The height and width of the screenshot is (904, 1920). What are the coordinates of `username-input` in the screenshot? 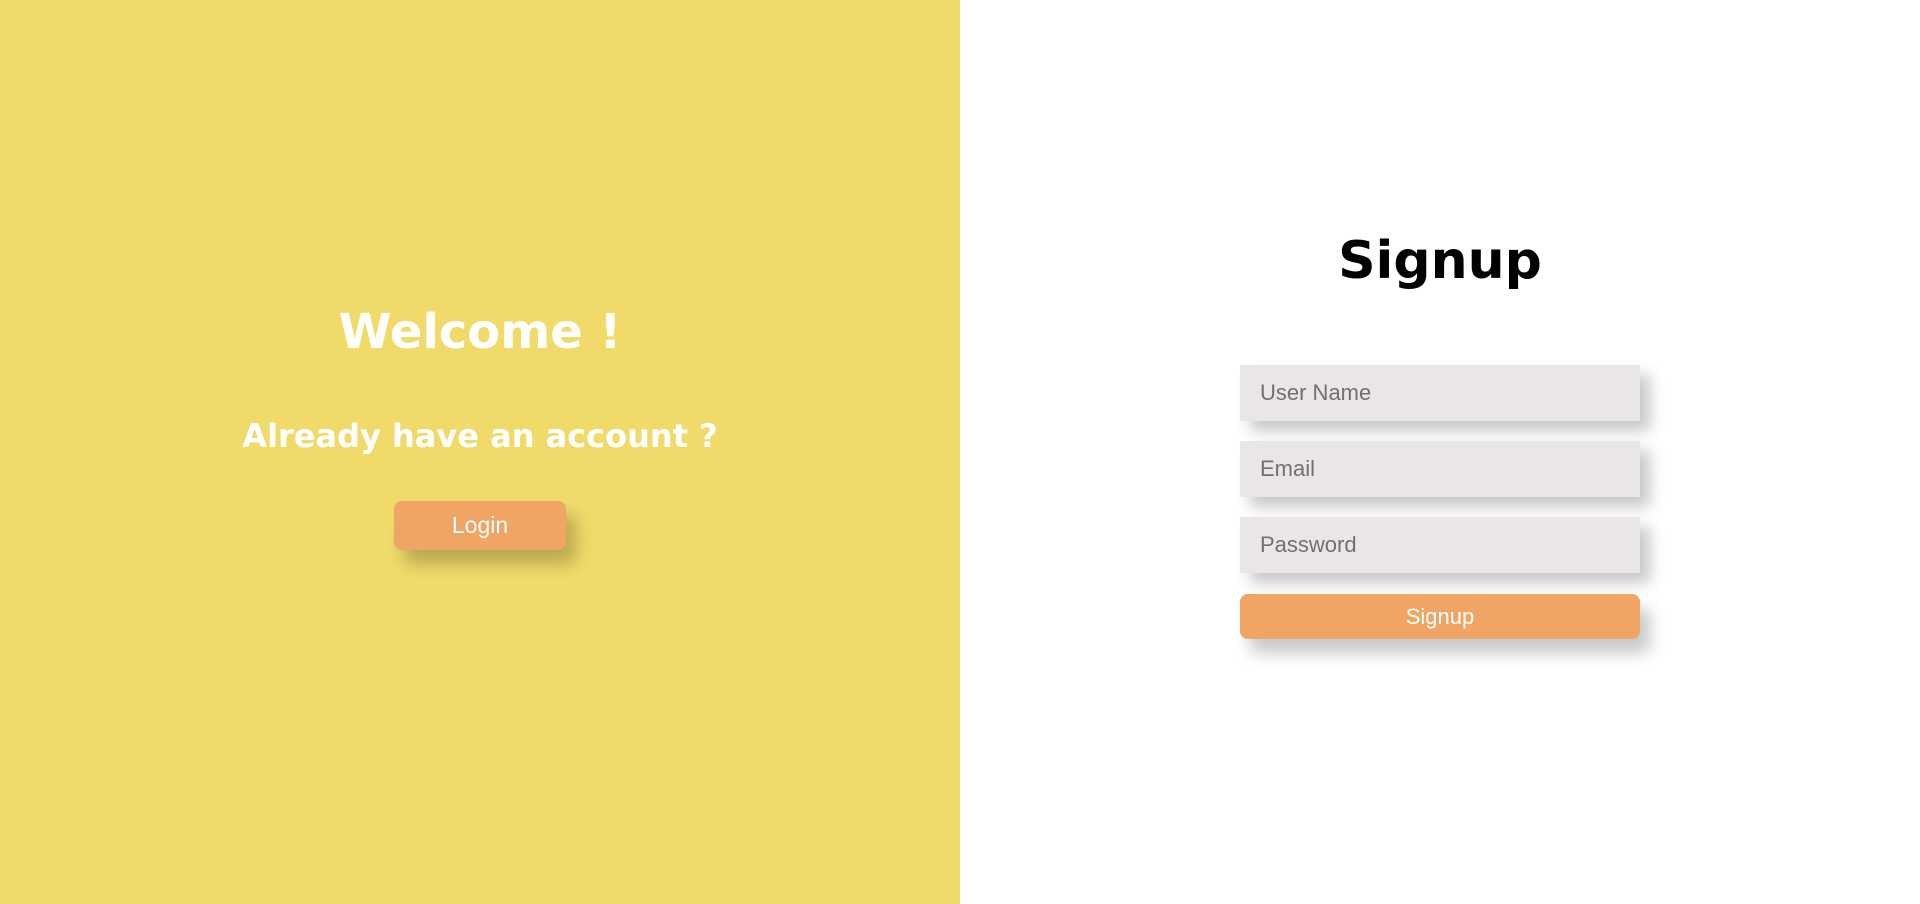 It's located at (1440, 393).